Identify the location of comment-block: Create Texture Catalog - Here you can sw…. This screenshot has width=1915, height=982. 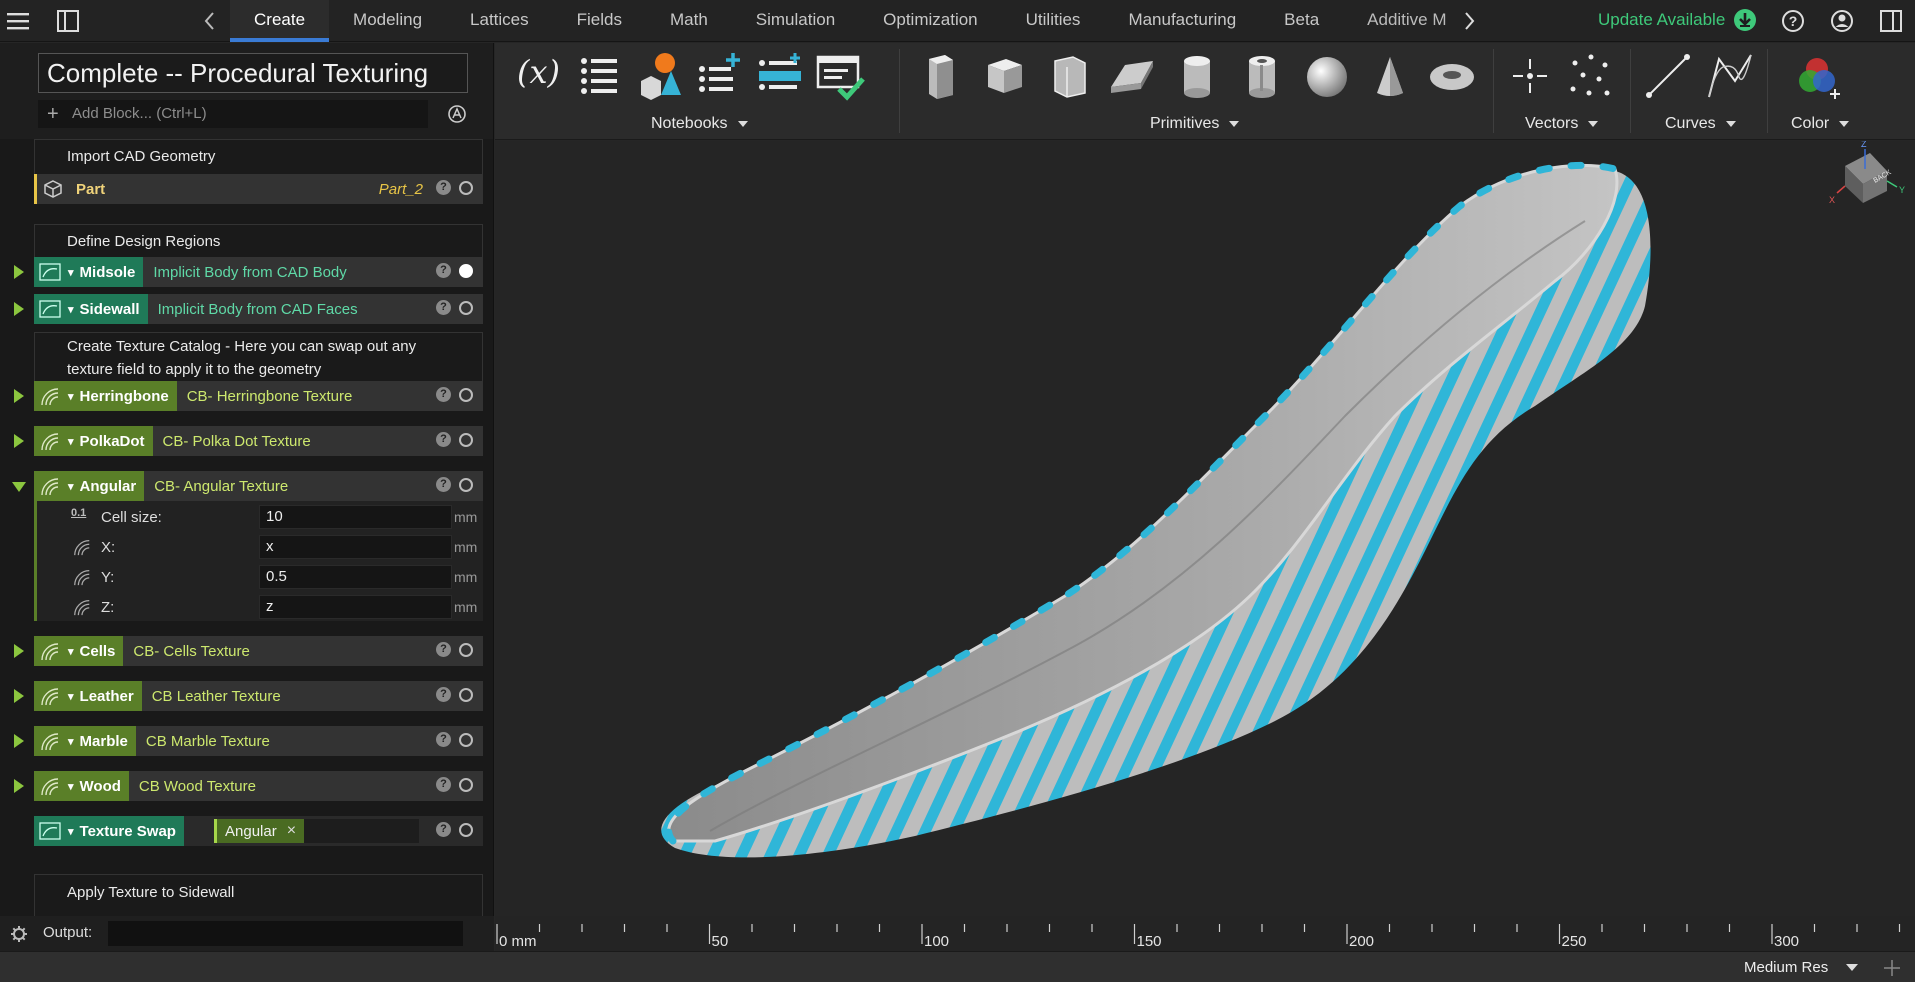
(258, 356).